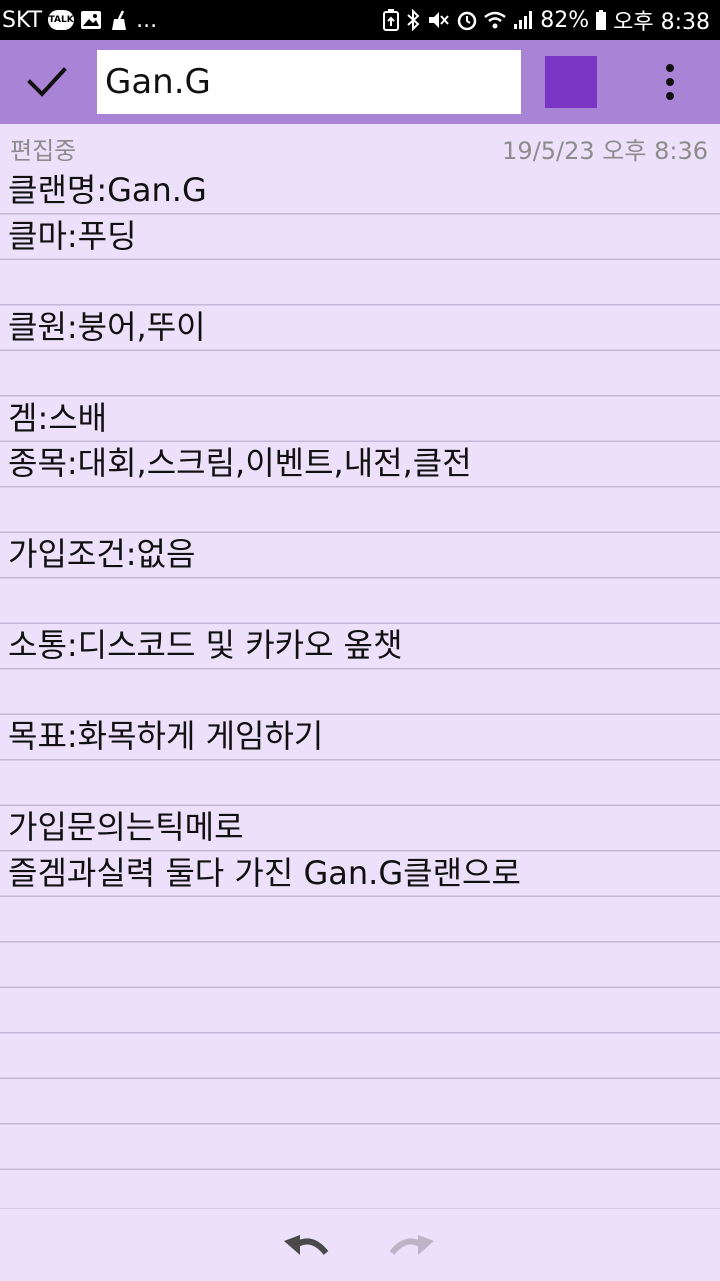 This screenshot has width=720, height=1281. Describe the element at coordinates (61, 20) in the screenshot. I see `kakaotalk-icon: TALK` at that location.